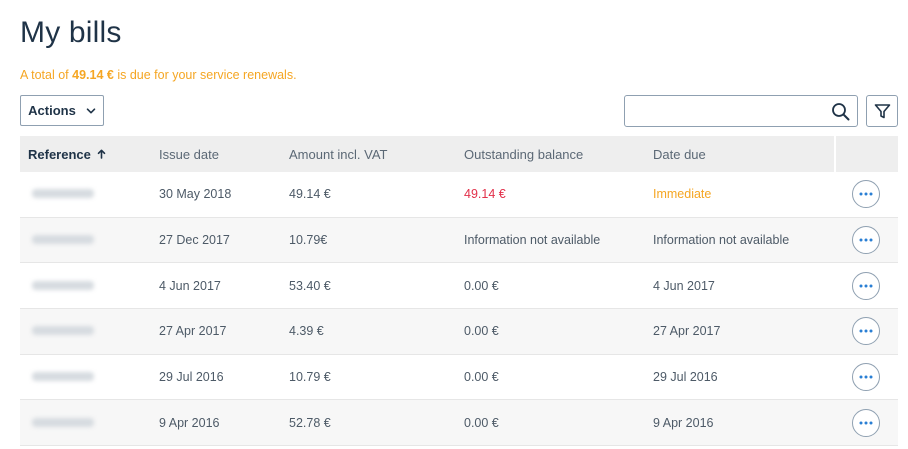 This screenshot has height=449, width=908. I want to click on table-row: 27 Apr 2017 4.39 € 0.00 € 27 Apr 2017, so click(459, 332).